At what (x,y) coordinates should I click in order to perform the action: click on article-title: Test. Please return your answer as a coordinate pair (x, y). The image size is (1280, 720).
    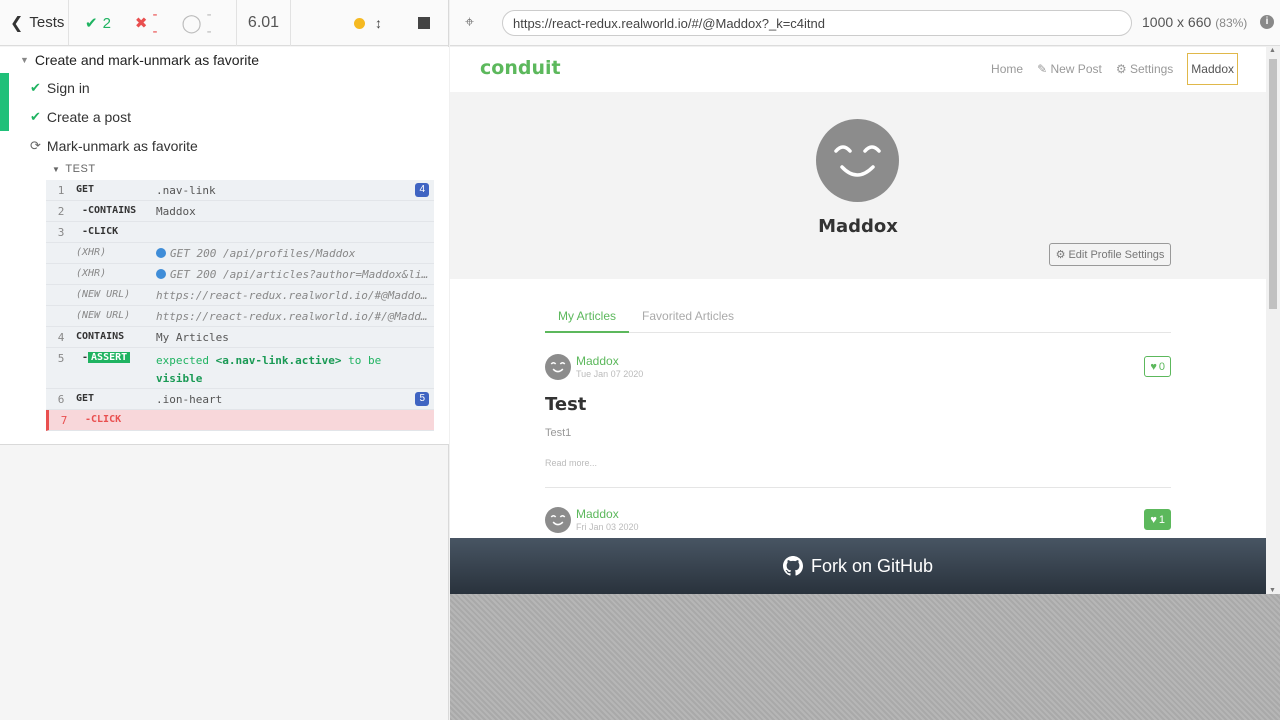
    Looking at the image, I should click on (565, 404).